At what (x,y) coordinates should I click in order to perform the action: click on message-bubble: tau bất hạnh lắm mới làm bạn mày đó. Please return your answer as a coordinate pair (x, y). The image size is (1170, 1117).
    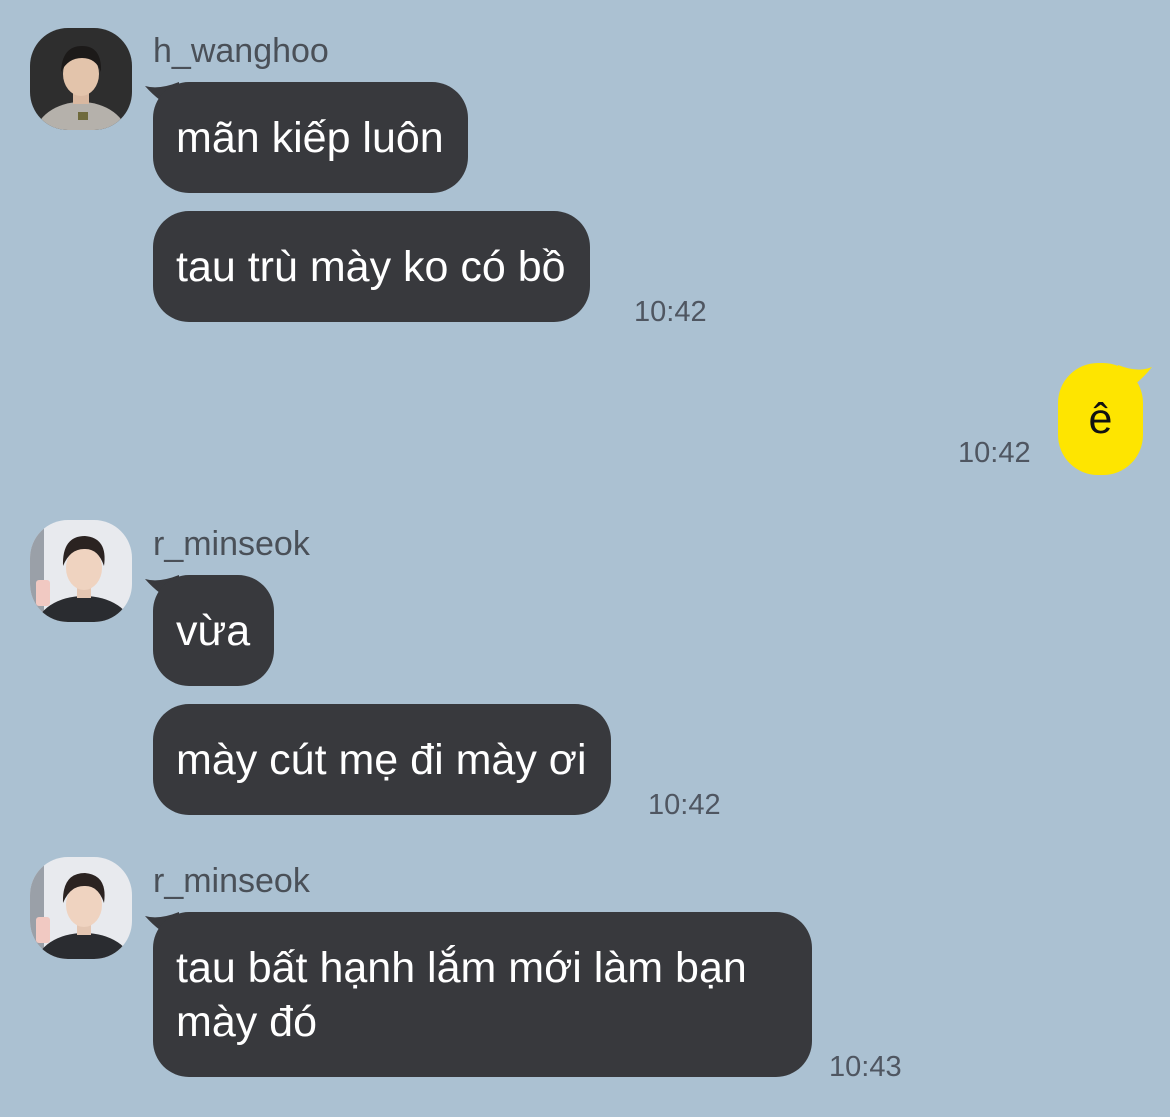
    Looking at the image, I should click on (482, 994).